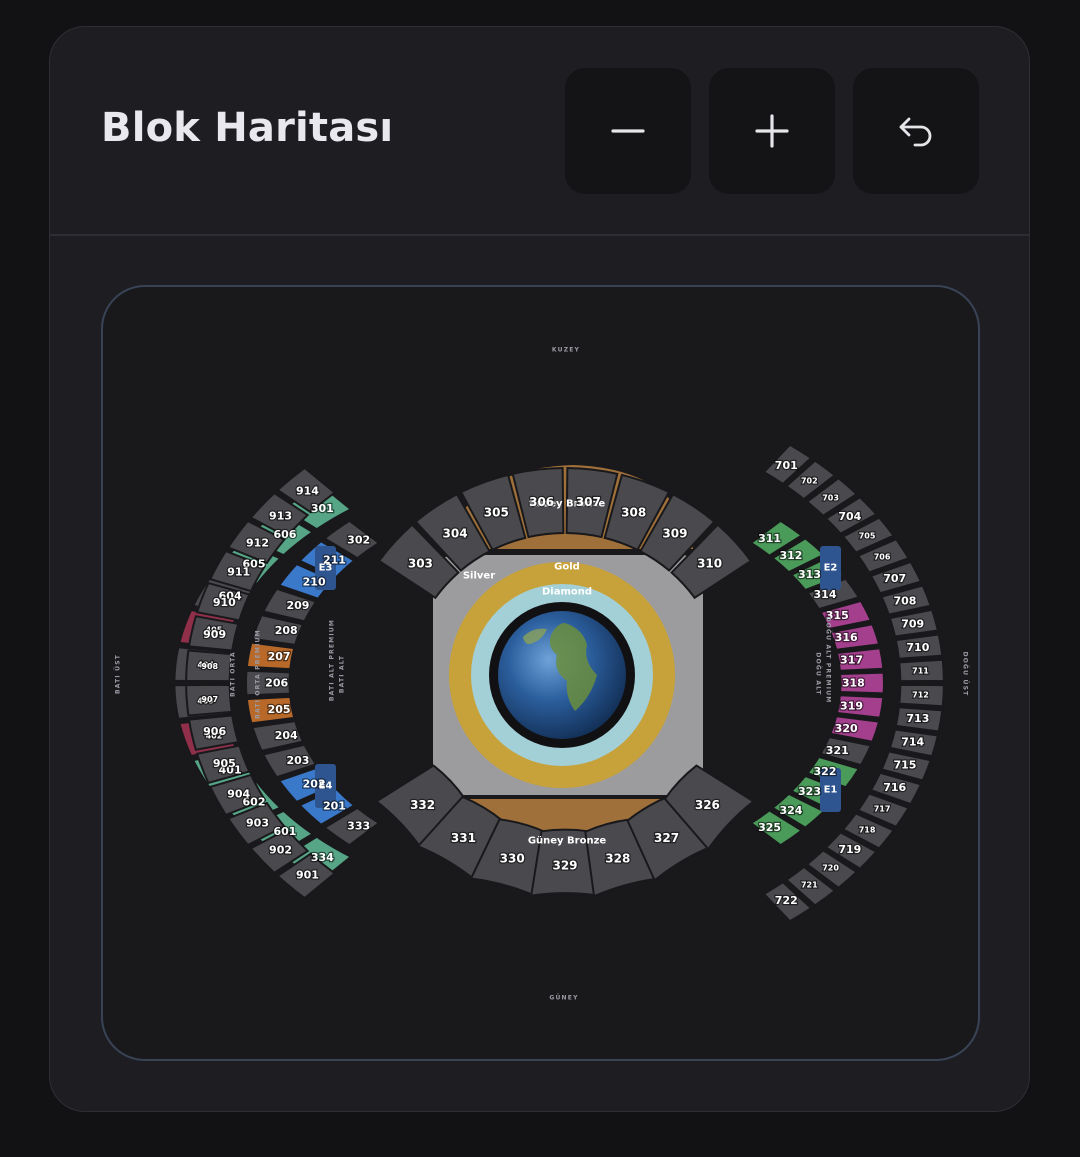 The image size is (1080, 1157). I want to click on seat-block-label: 711, so click(920, 671).